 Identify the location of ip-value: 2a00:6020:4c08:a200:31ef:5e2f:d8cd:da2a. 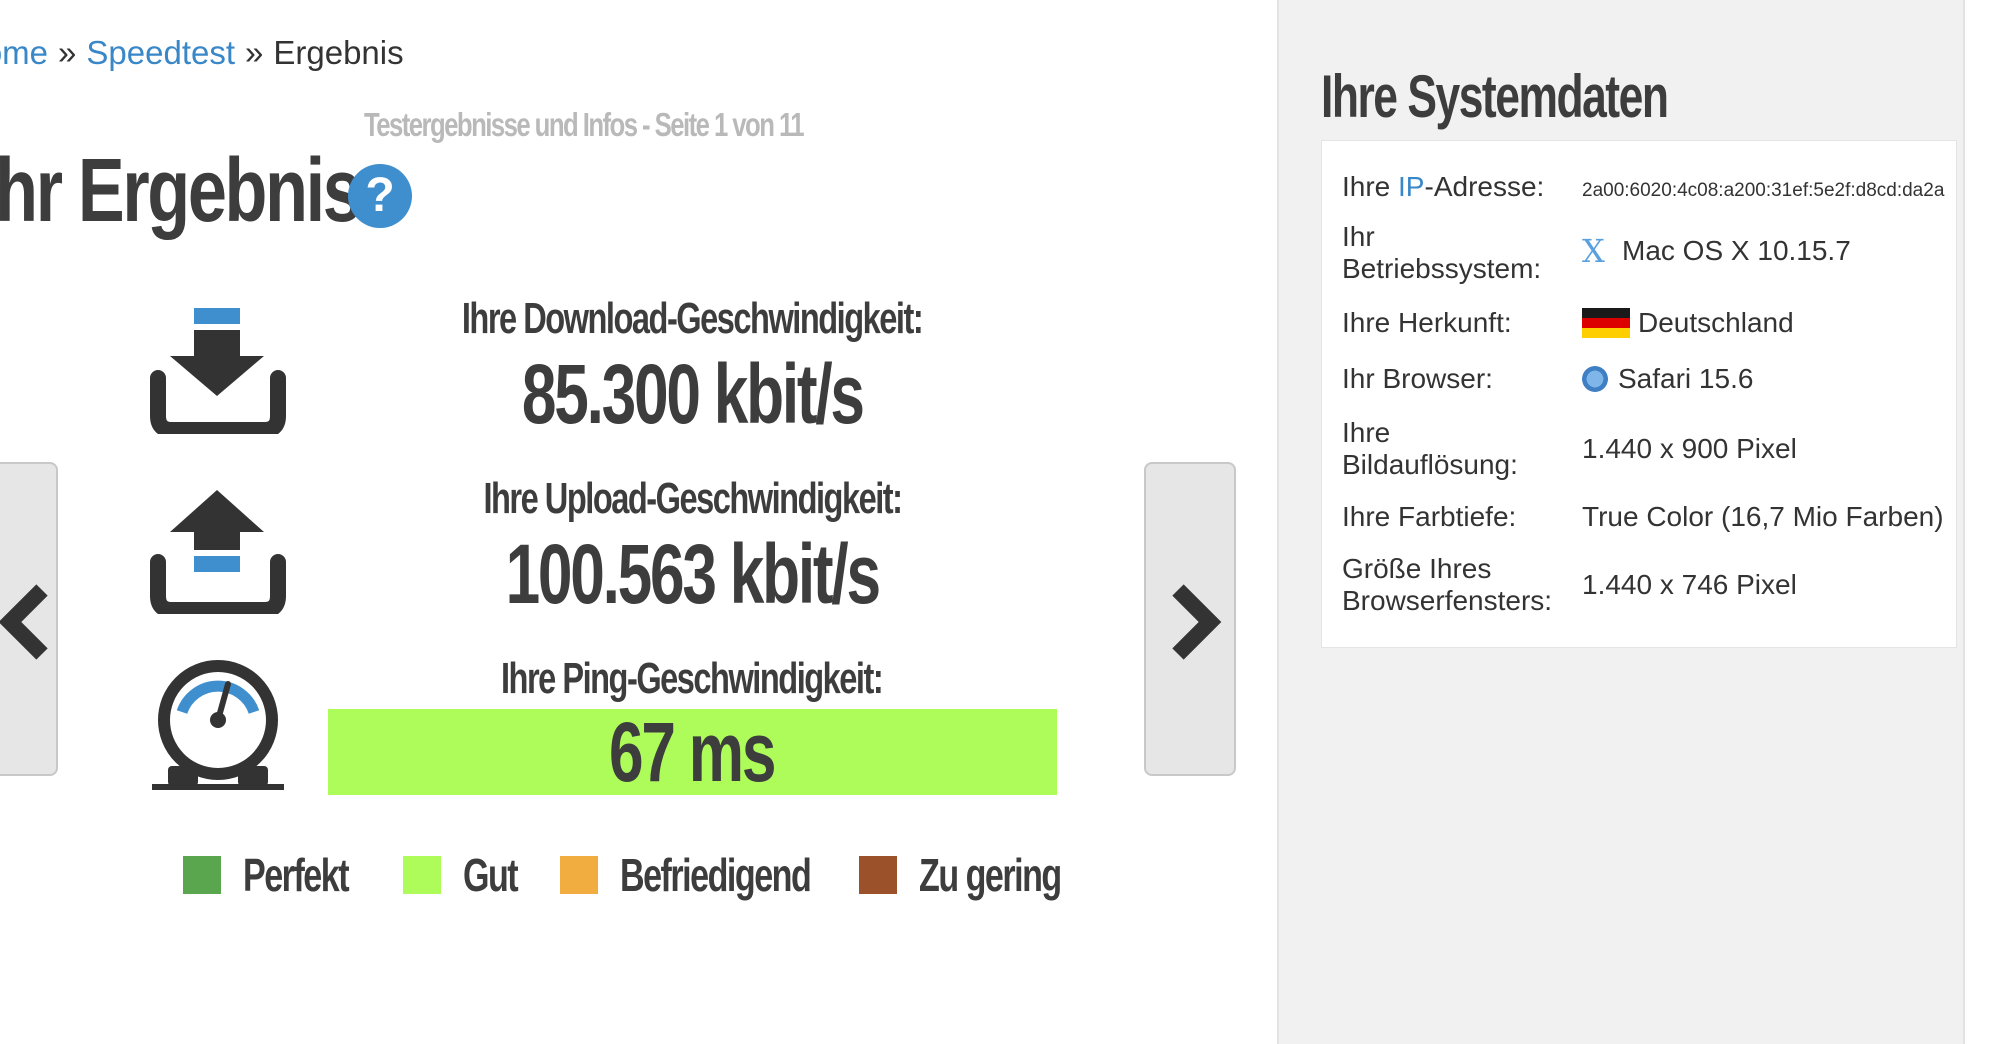
(1763, 190).